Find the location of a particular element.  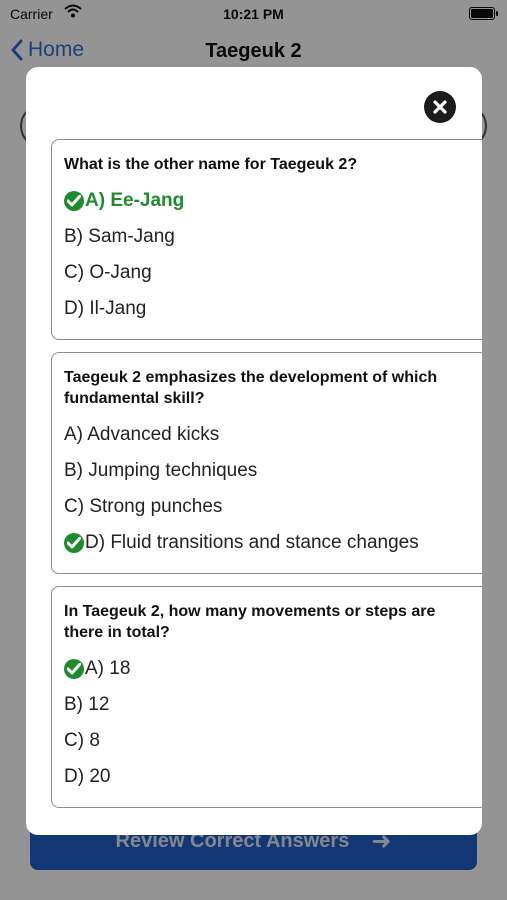

answer-option: D) 20 is located at coordinates (87, 776).